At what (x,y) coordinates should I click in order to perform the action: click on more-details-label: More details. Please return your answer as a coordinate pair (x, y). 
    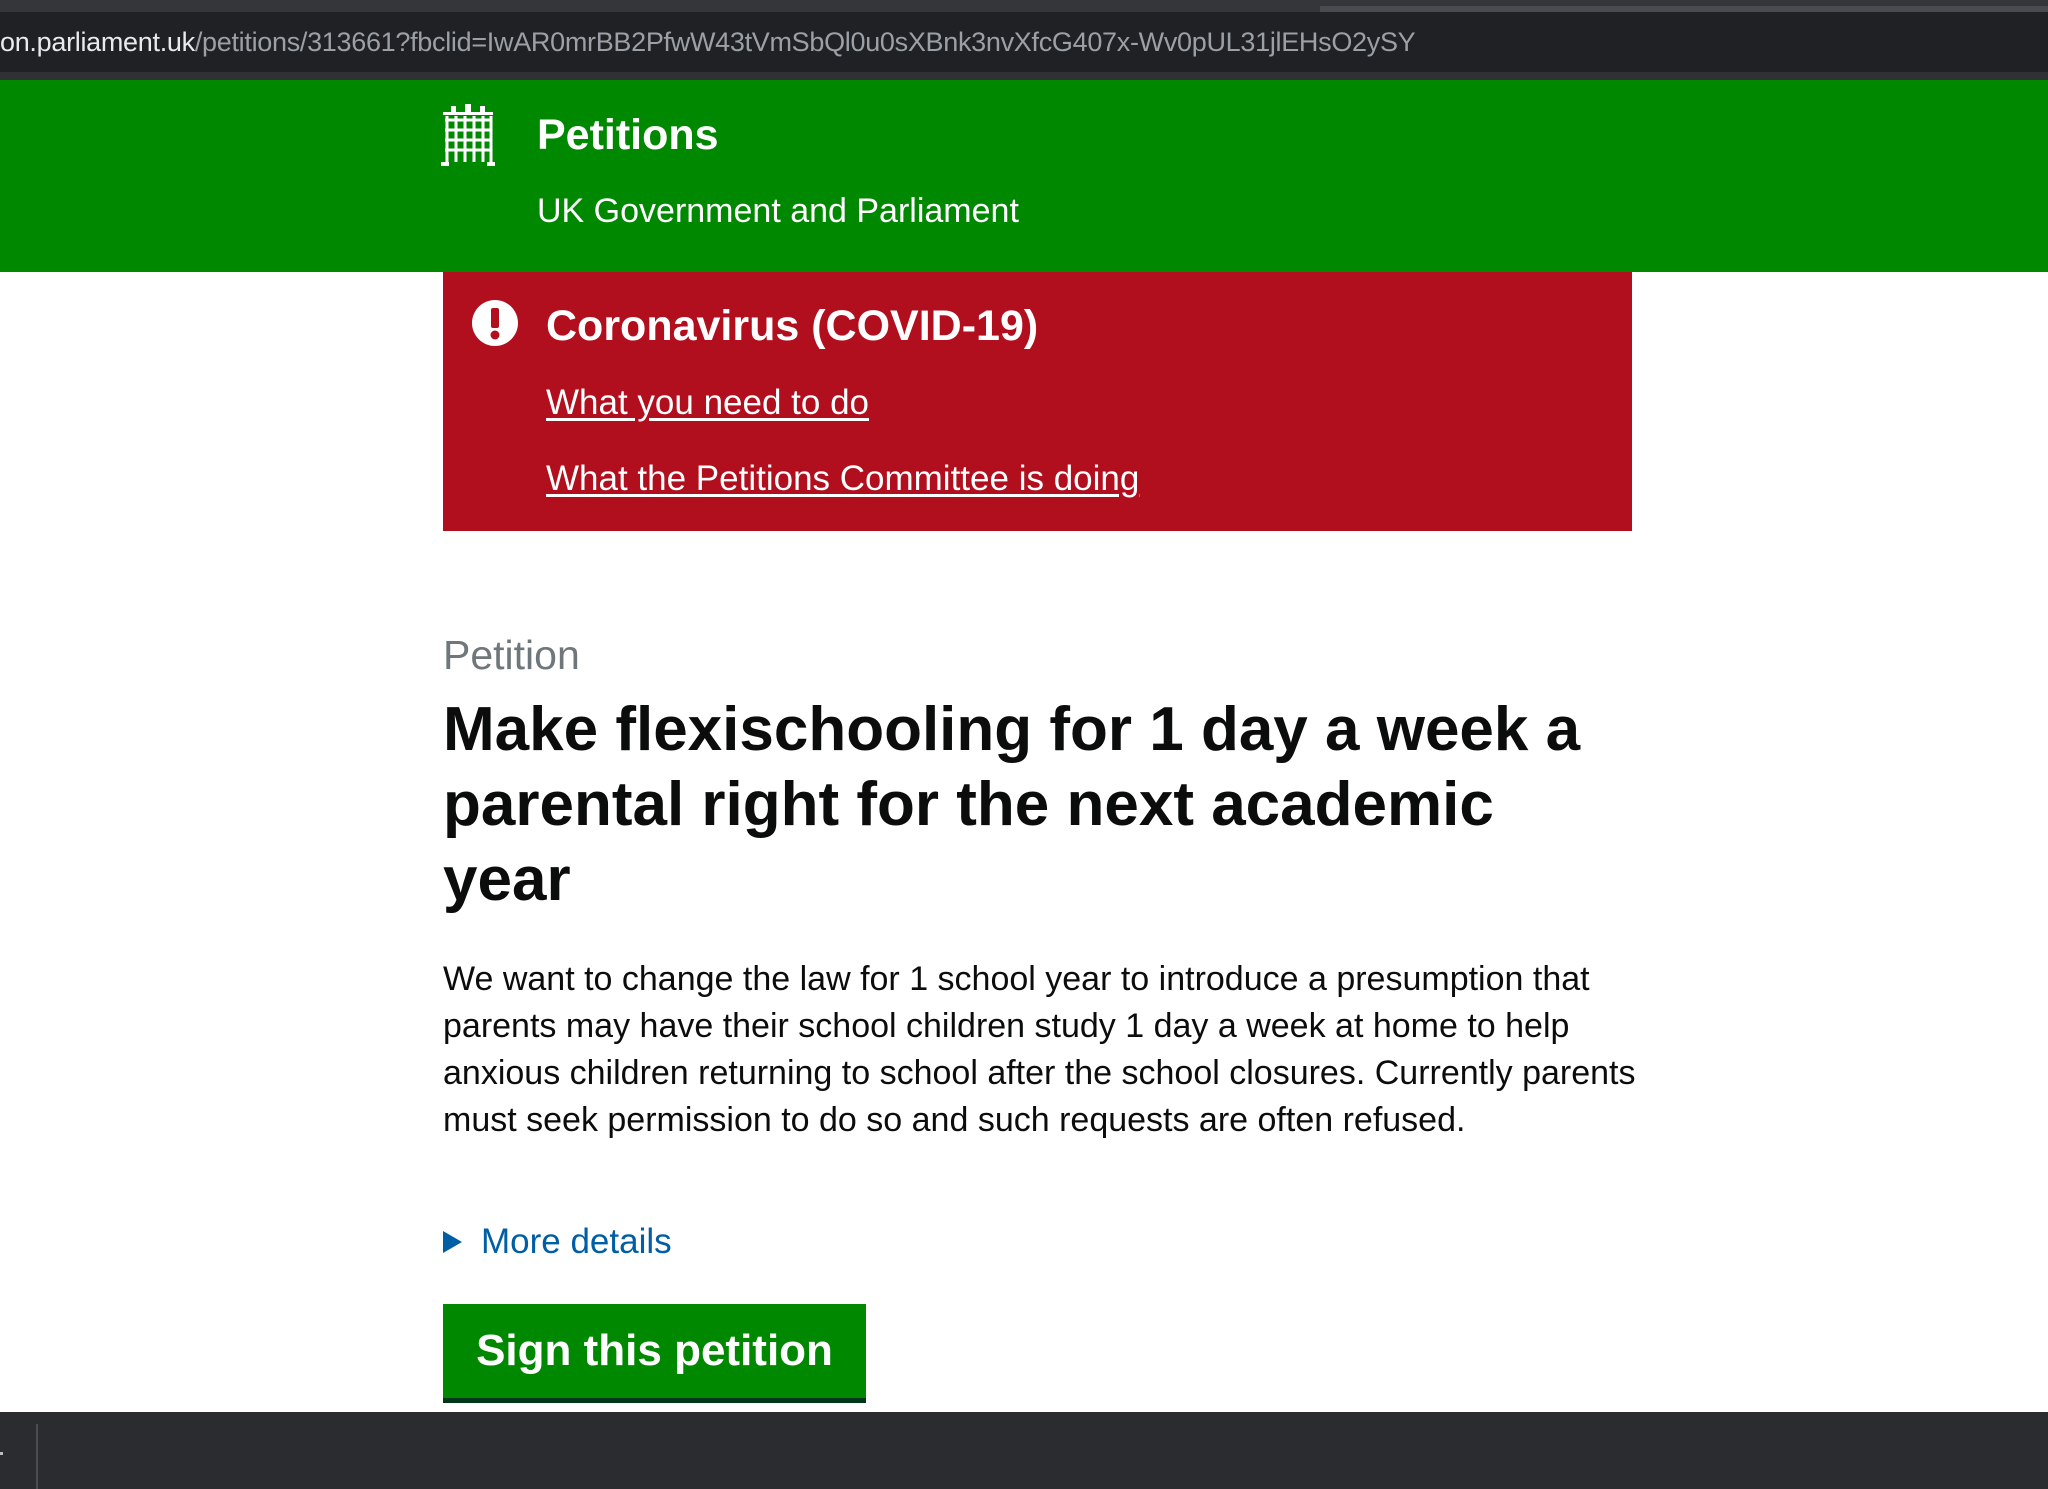
    Looking at the image, I should click on (576, 1241).